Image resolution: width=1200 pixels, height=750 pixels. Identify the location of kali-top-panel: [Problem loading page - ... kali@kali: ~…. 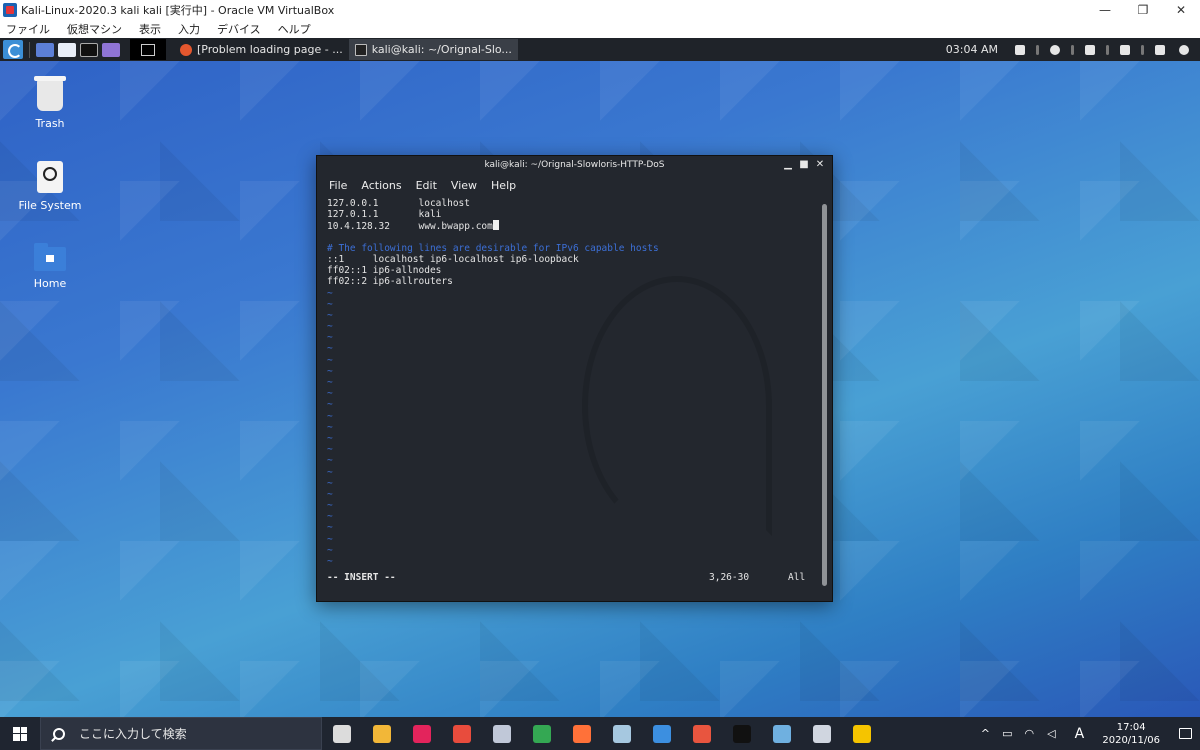
(600, 49).